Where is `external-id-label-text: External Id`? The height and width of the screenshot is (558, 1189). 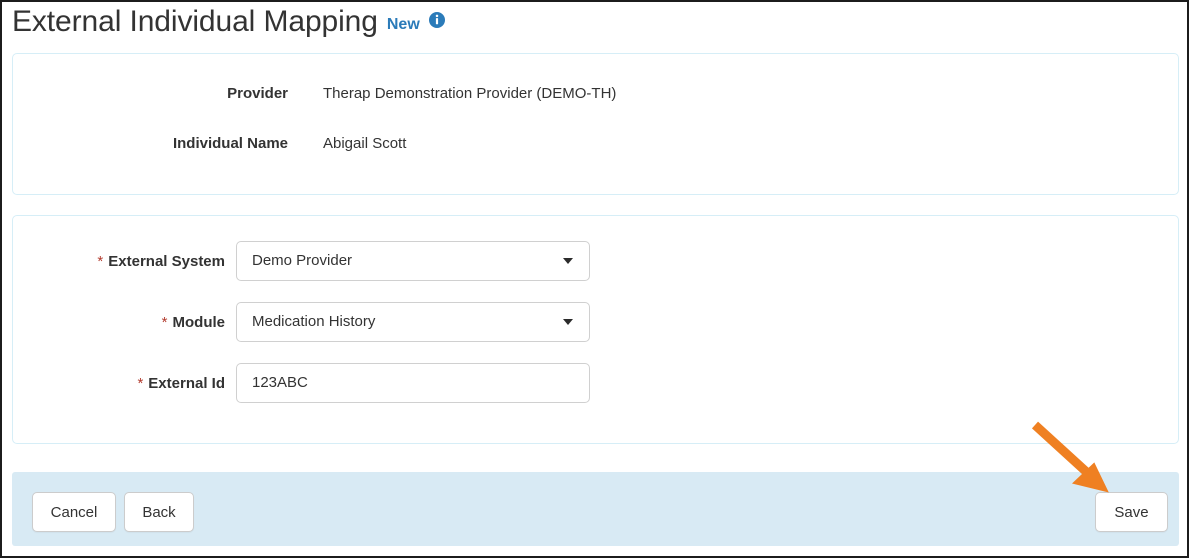
external-id-label-text: External Id is located at coordinates (186, 383).